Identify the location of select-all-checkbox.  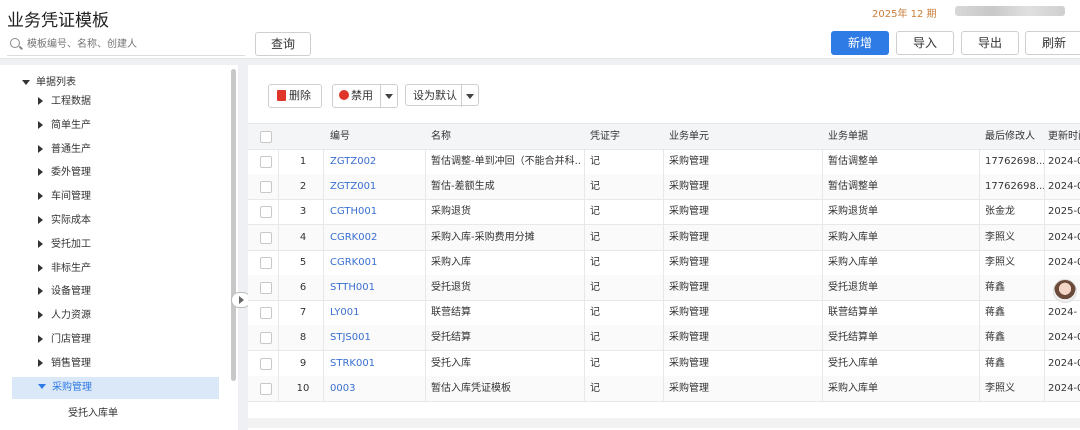
(266, 137).